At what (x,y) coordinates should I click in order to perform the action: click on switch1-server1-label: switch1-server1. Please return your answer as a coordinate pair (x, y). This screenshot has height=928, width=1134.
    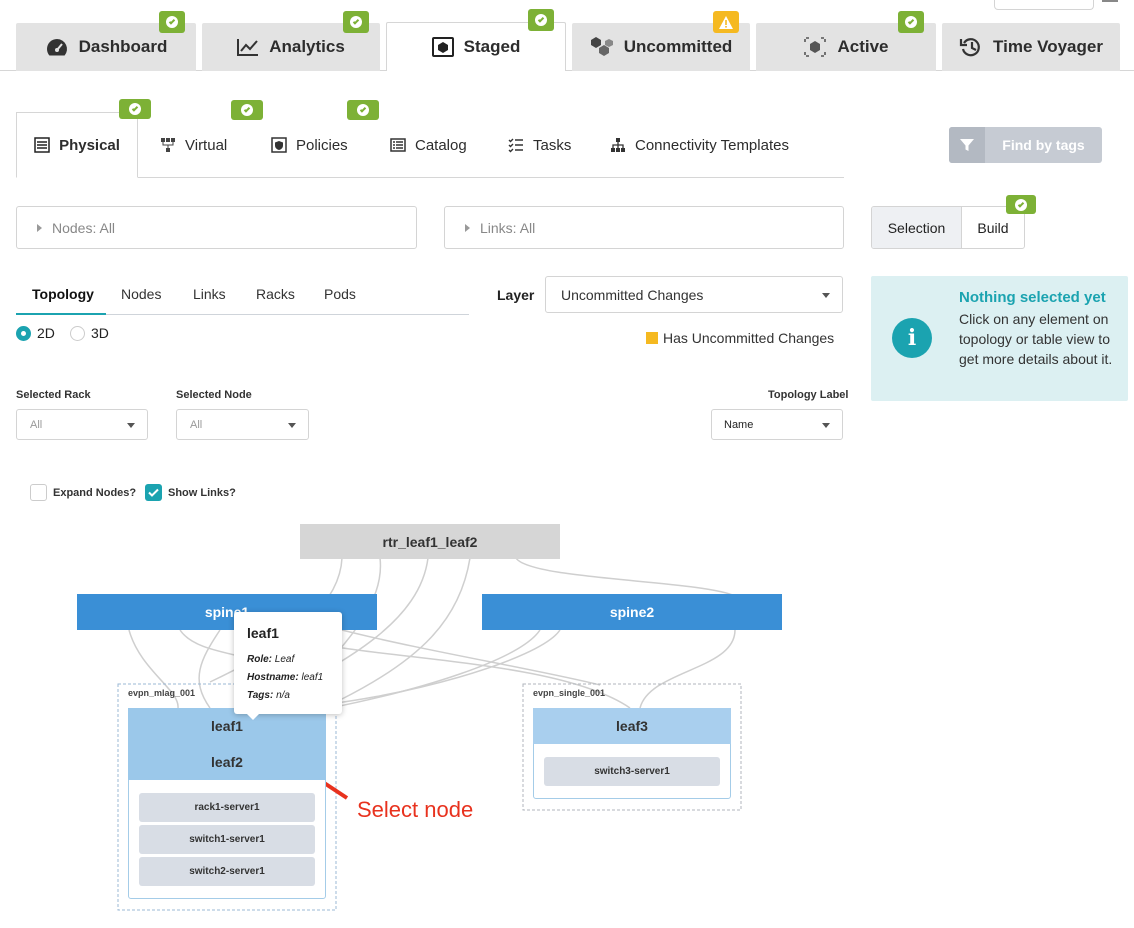
    Looking at the image, I should click on (227, 839).